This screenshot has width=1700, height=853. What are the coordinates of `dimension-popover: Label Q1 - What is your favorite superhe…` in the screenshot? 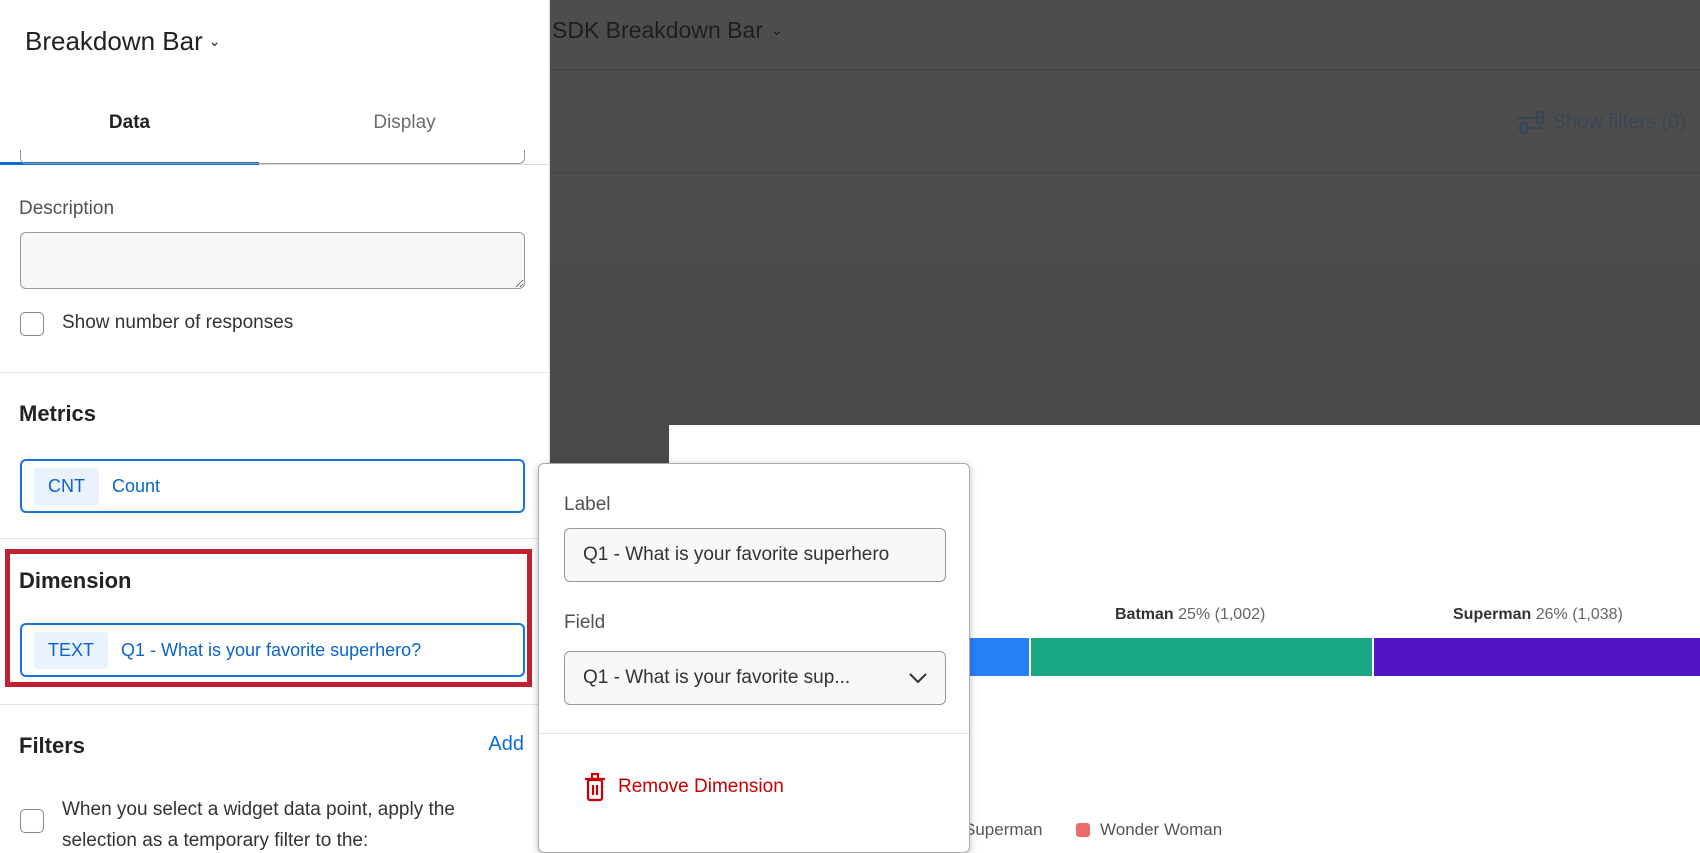 It's located at (754, 658).